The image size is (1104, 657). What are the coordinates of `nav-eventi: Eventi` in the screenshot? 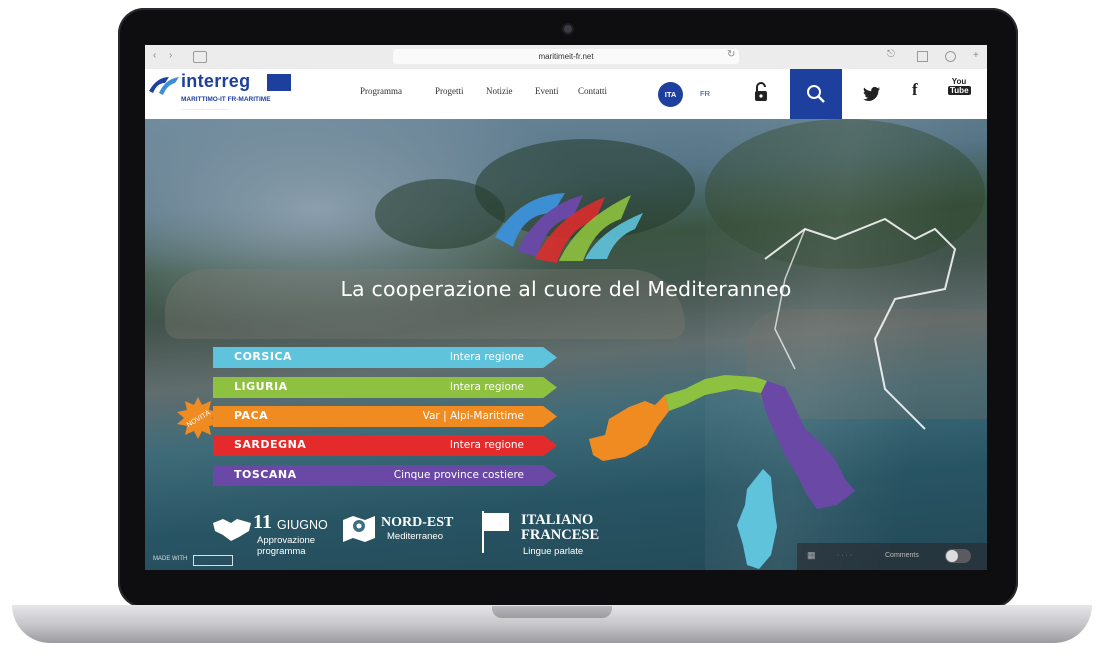 It's located at (547, 91).